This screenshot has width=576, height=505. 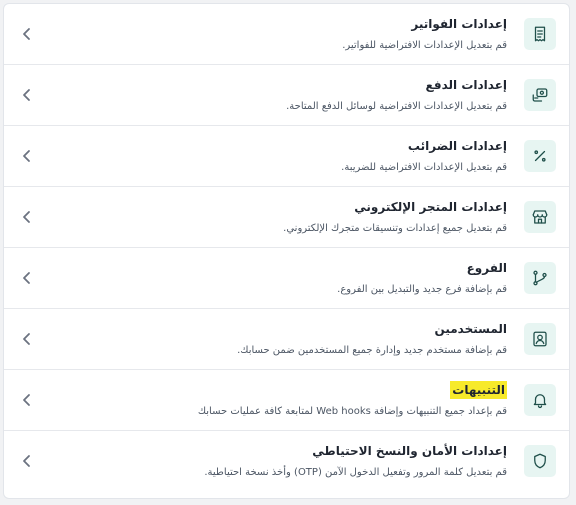 I want to click on settings-item-description: قم بإضافة فرع جديد والتبديل بين الفروع., so click(x=422, y=289).